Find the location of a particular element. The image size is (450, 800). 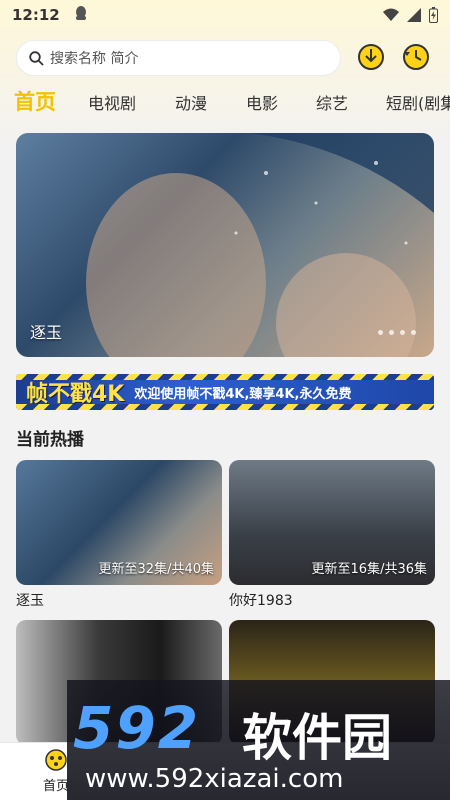

watermark-number: 592 is located at coordinates (137, 728).